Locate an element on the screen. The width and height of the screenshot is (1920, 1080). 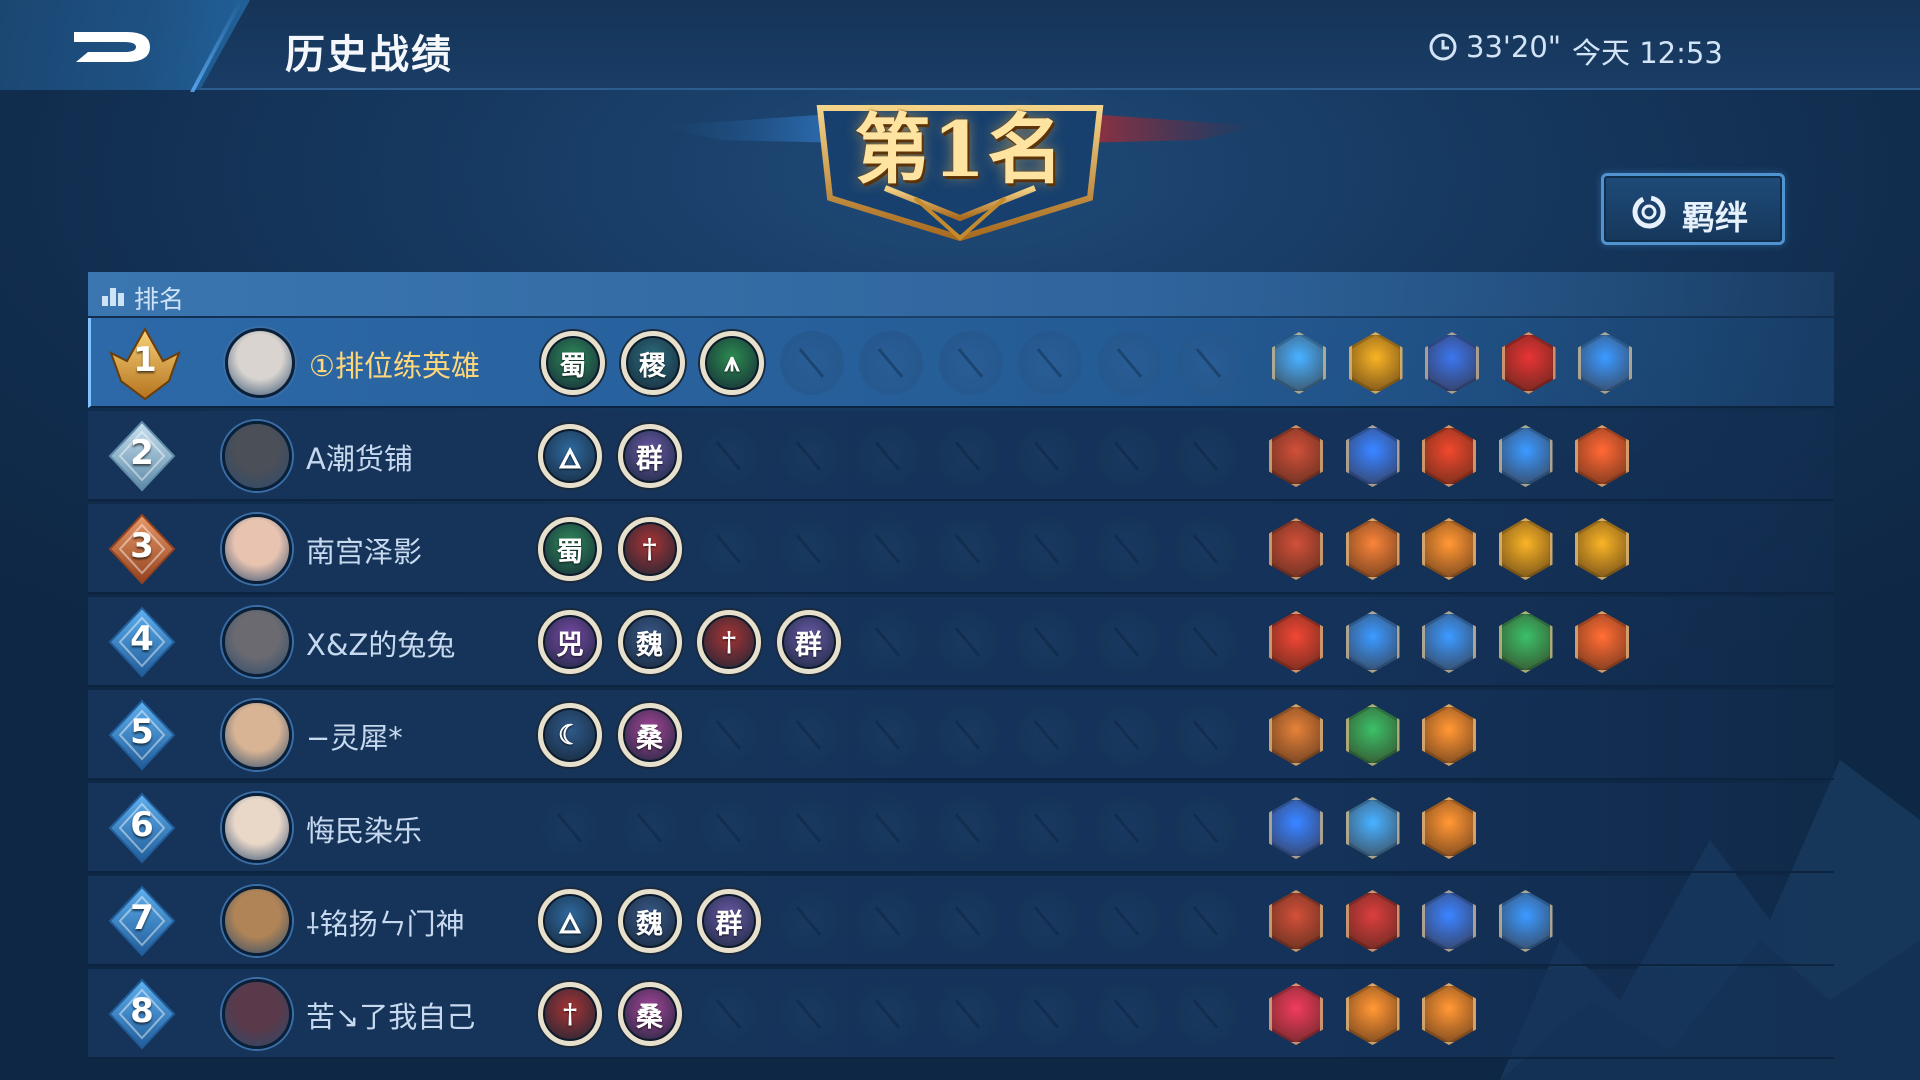
player-row: 4 X&Z的兔兔 兕 魏 † 群 is located at coordinates (961, 642).